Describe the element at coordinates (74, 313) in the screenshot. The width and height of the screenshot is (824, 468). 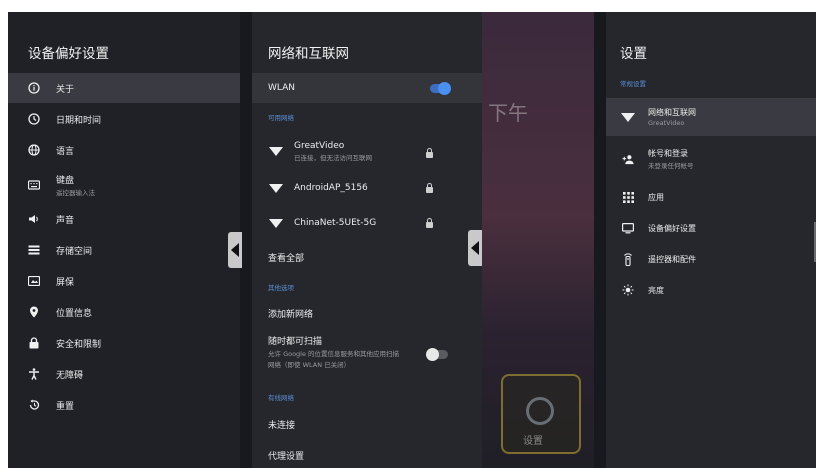
I see `menu-item-label: 位置信息` at that location.